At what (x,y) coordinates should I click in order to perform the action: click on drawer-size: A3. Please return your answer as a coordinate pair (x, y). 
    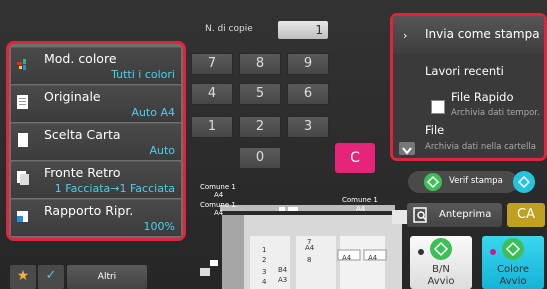
    Looking at the image, I should click on (283, 280).